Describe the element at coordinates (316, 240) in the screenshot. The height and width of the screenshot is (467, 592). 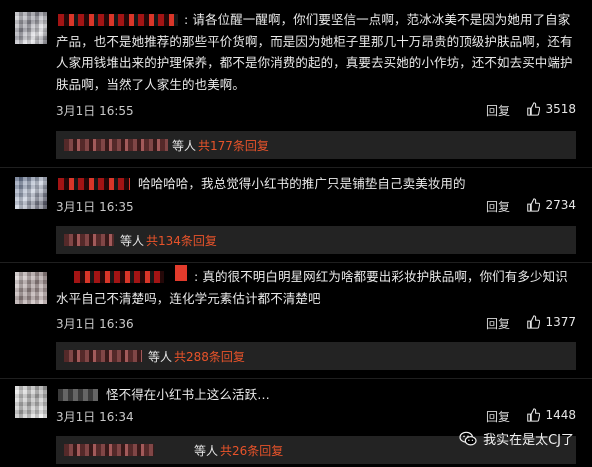
I see `sub-replies-box: 等人 共134条回复` at that location.